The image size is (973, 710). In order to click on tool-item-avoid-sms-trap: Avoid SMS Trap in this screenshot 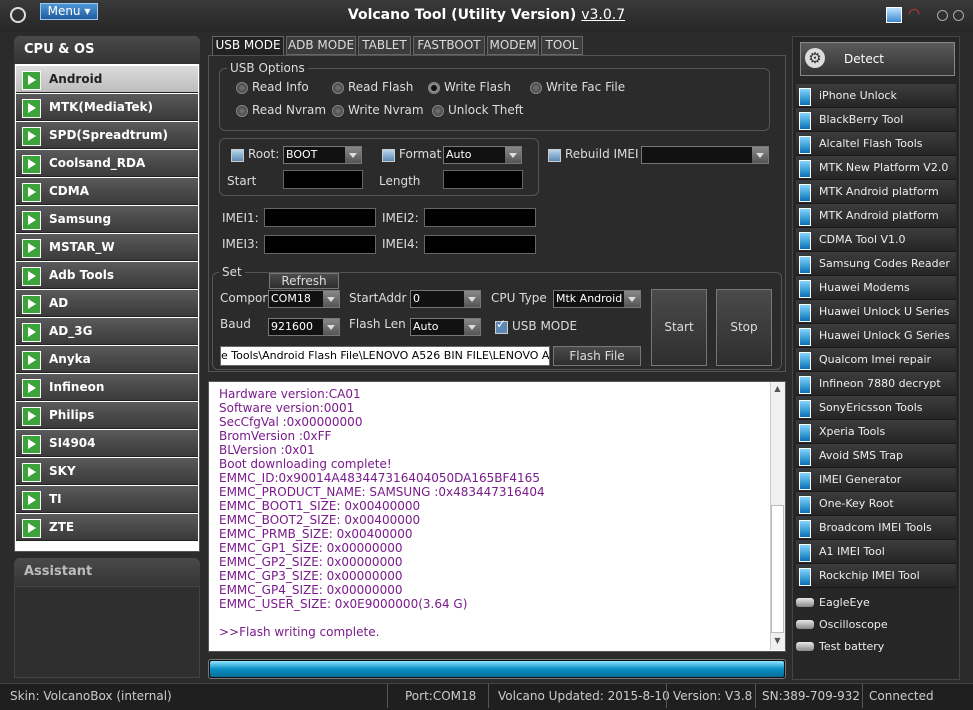, I will do `click(876, 456)`.